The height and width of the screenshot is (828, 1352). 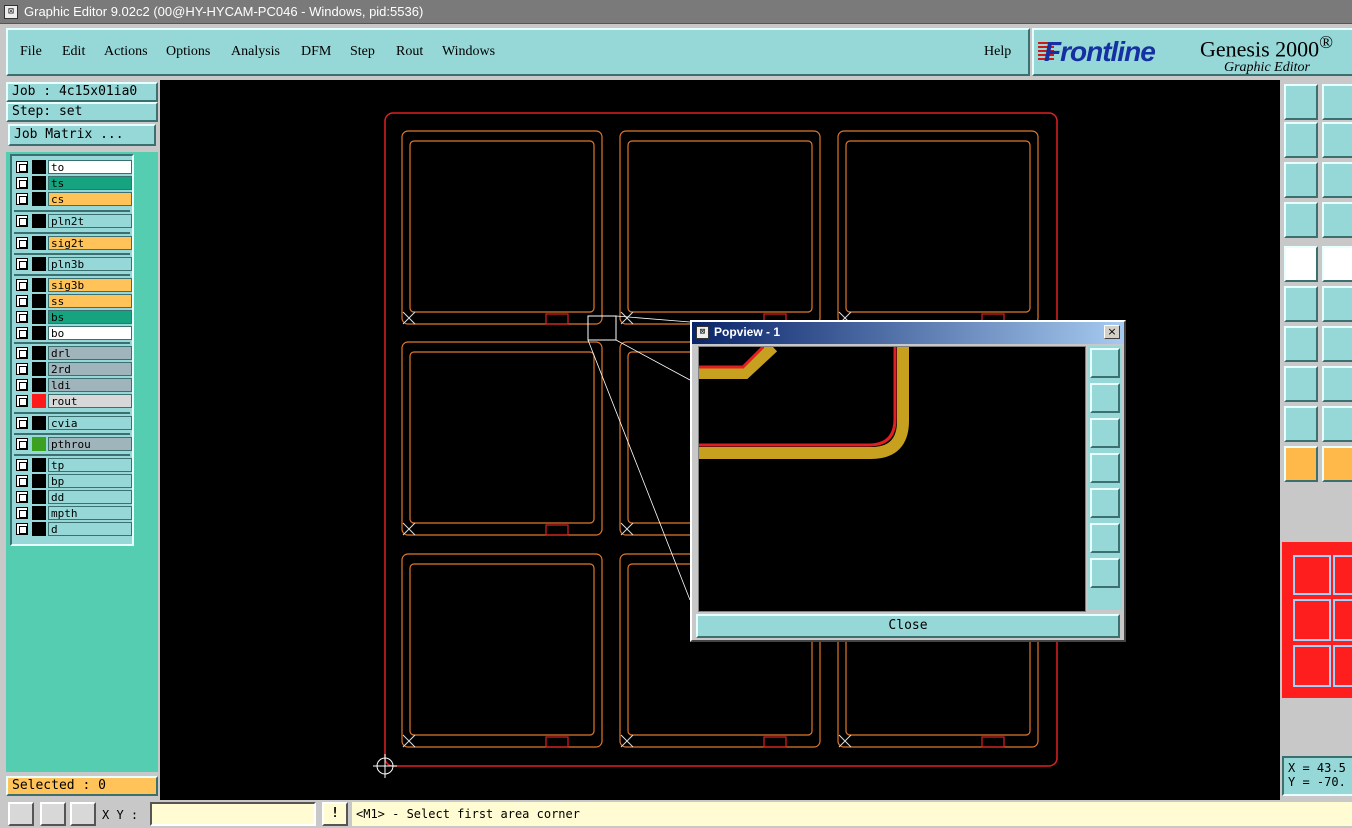 I want to click on zoom-in-icon, so click(x=1301, y=180).